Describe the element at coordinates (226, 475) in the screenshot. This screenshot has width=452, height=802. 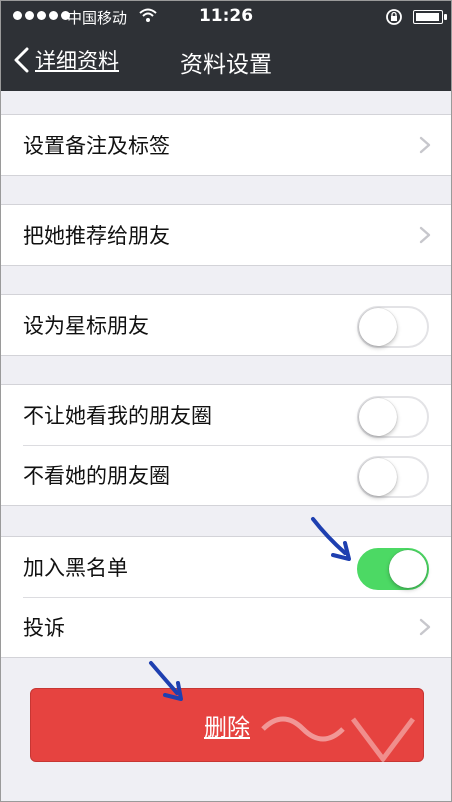
I see `settings-row-hide-her-moments: 不看她的朋友圈` at that location.